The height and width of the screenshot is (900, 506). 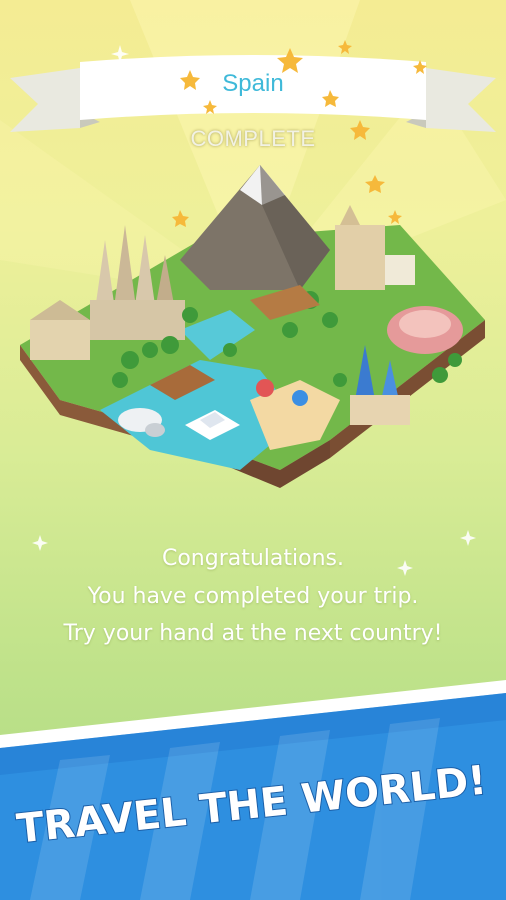 What do you see at coordinates (253, 596) in the screenshot?
I see `congrats-line-2: You have completed your trip.` at bounding box center [253, 596].